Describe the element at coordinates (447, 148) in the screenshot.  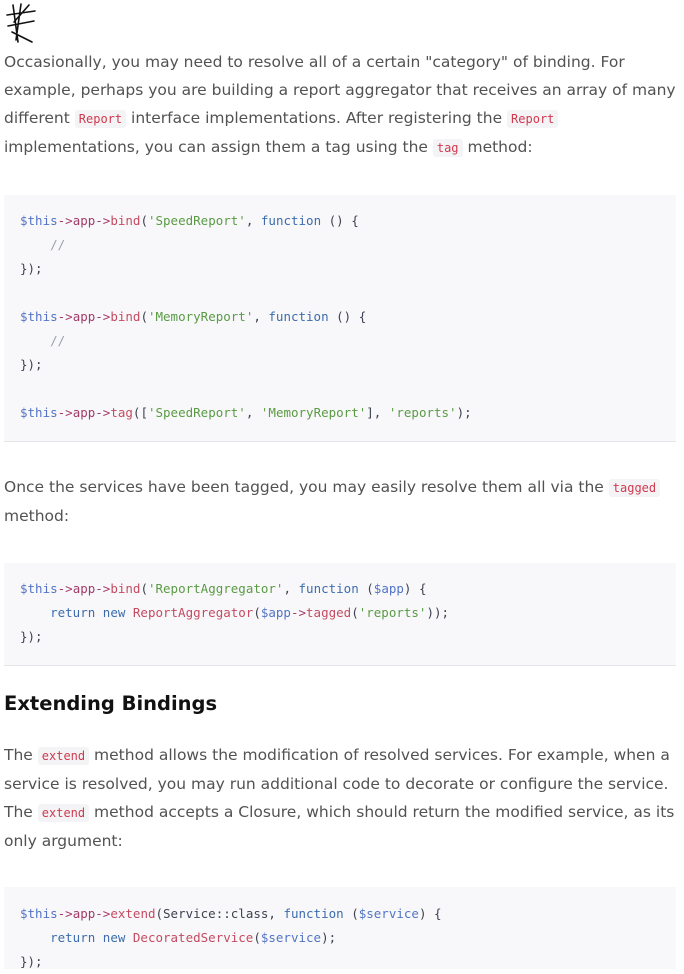
I see `inline-code: tag` at that location.